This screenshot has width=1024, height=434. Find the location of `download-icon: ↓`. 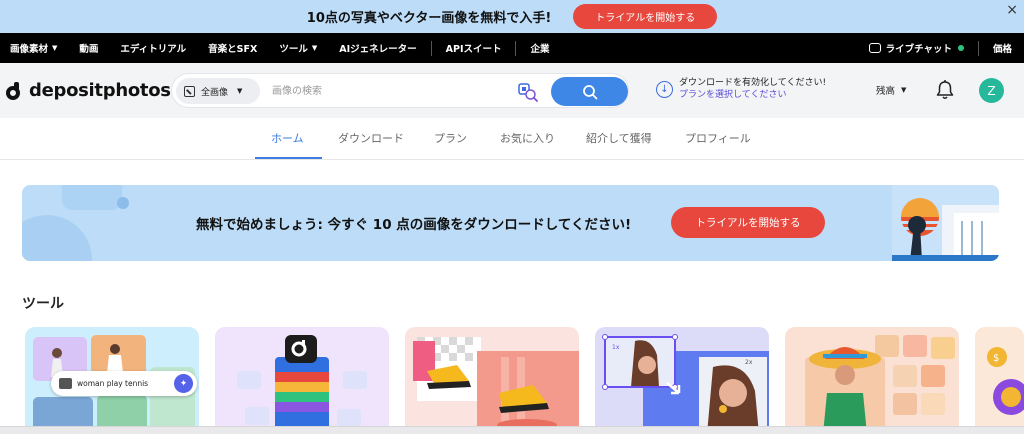

download-icon: ↓ is located at coordinates (664, 89).